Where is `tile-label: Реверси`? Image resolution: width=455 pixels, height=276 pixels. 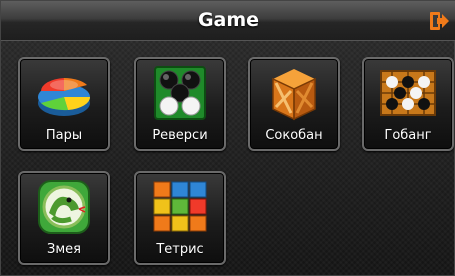
tile-label: Реверси is located at coordinates (180, 135).